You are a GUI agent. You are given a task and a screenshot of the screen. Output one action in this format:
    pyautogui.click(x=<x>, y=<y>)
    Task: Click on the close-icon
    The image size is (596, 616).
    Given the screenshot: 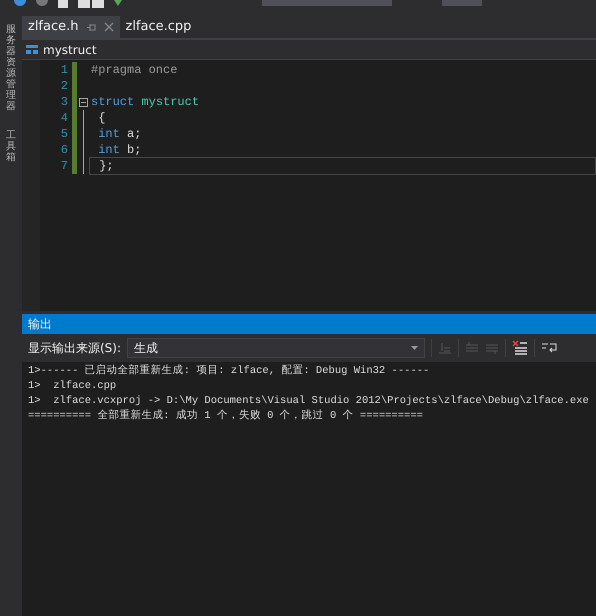 What is the action you would take?
    pyautogui.click(x=109, y=27)
    